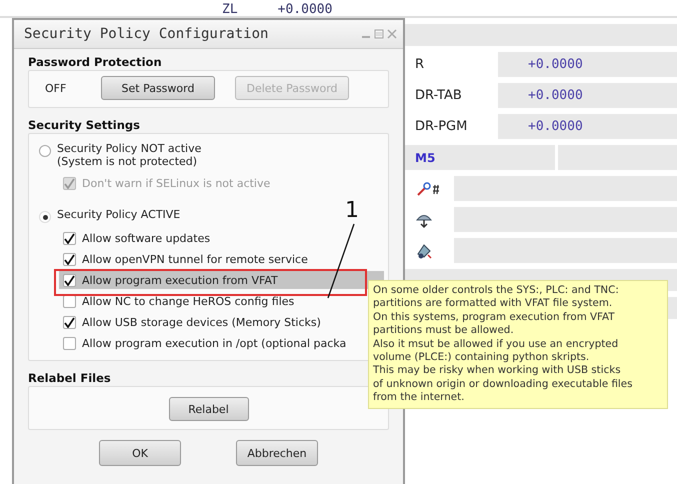 This screenshot has width=677, height=484. I want to click on checkbox-label: Allow USB storage devices (Memory Sticks), so click(201, 322).